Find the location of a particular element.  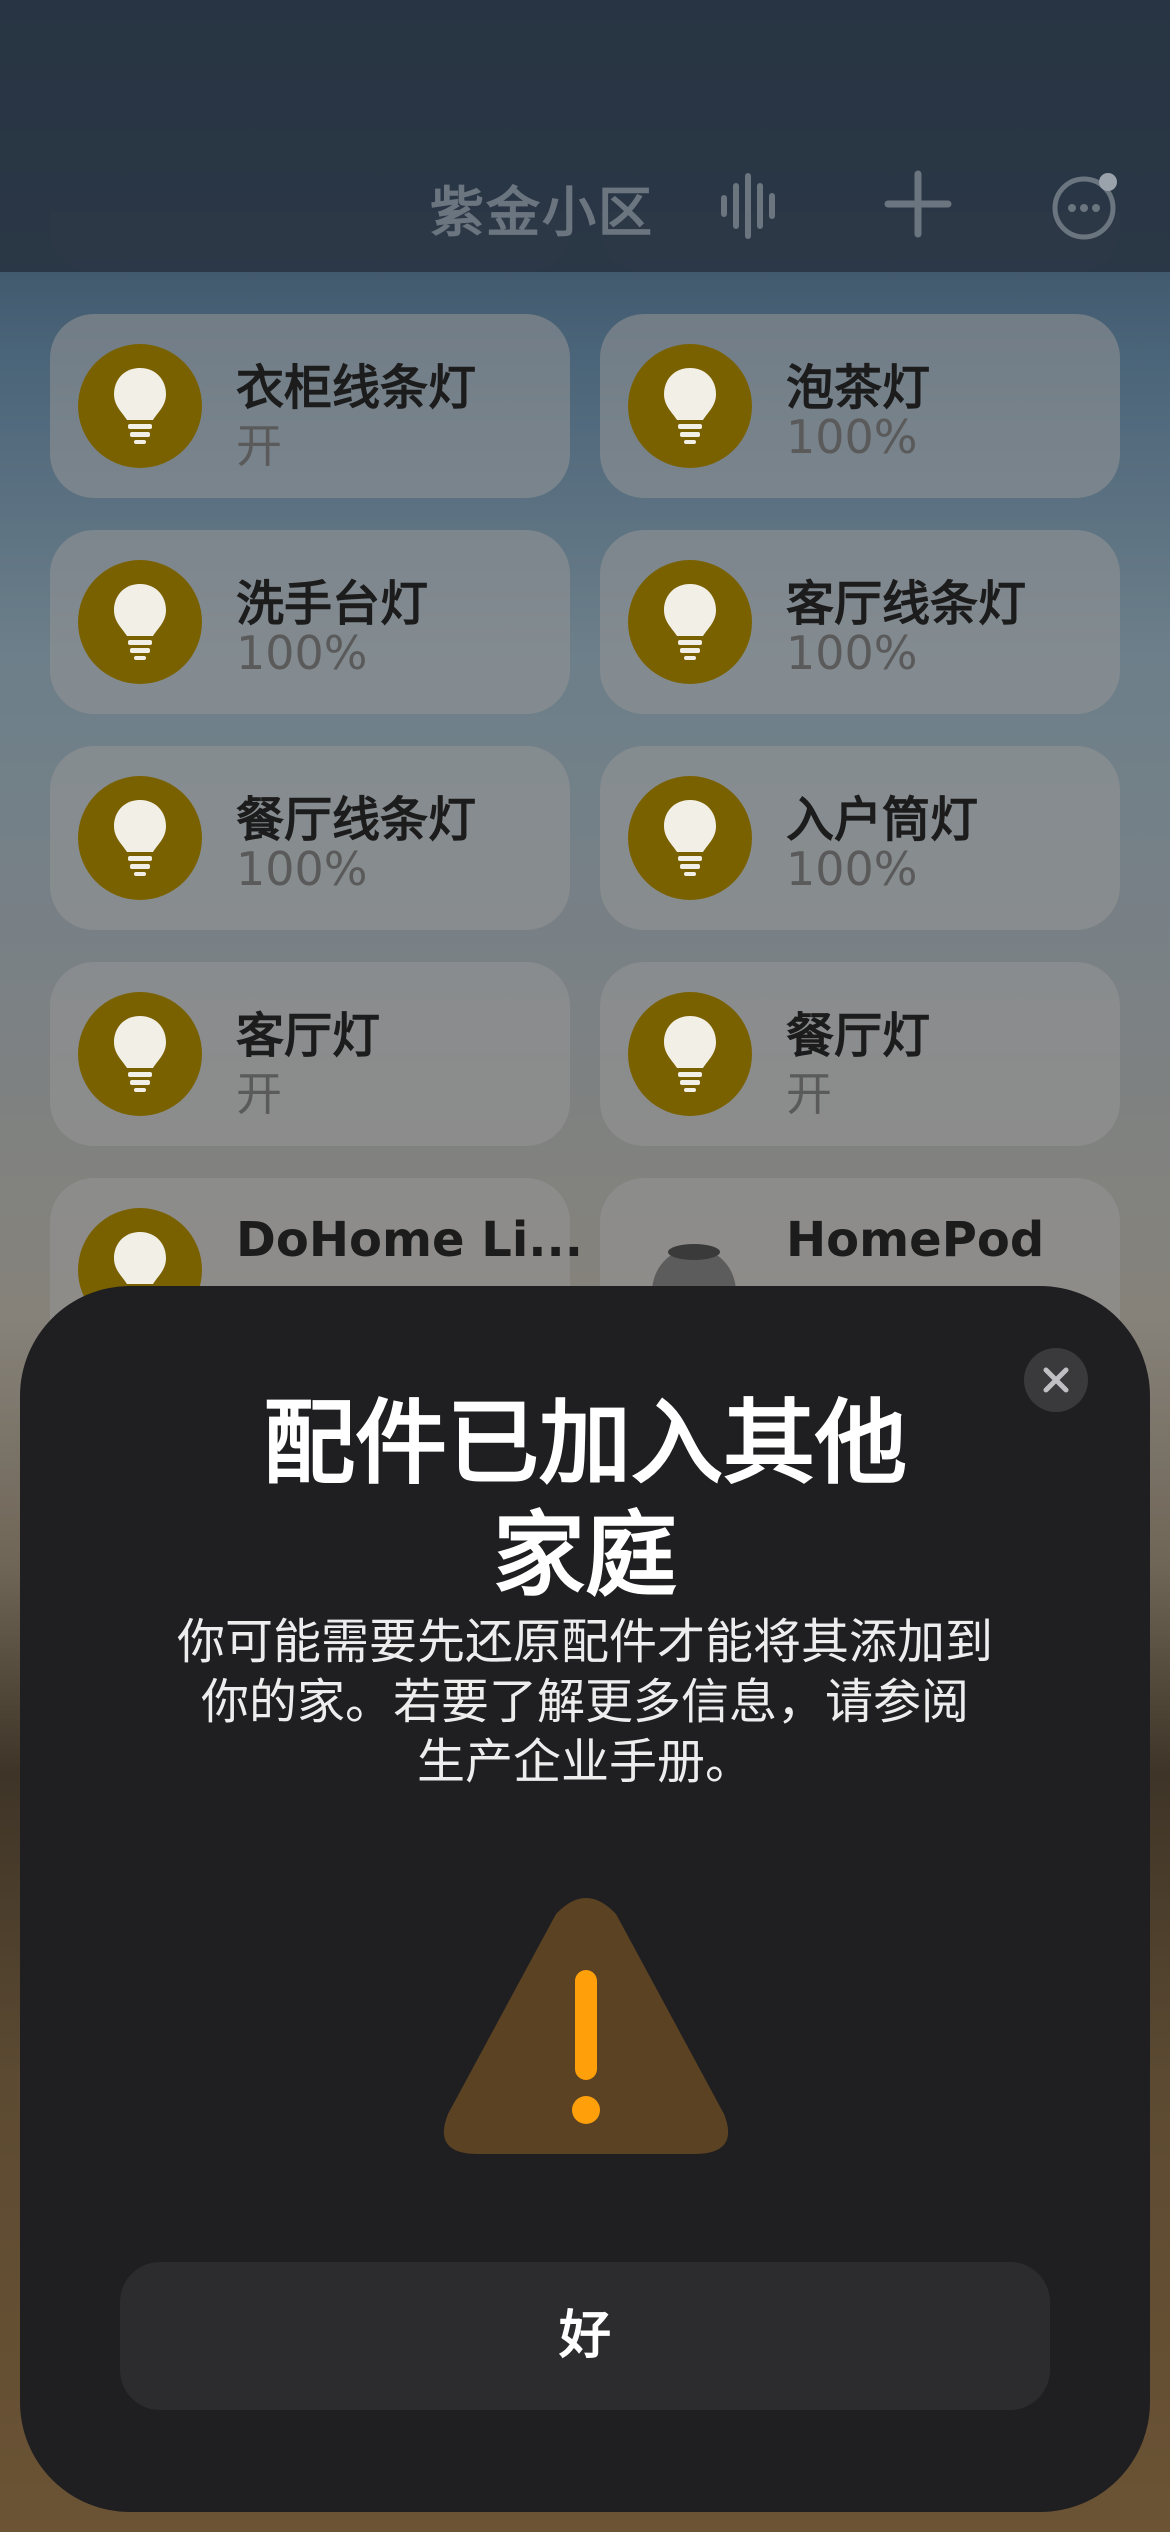

warning-icon is located at coordinates (586, 2026).